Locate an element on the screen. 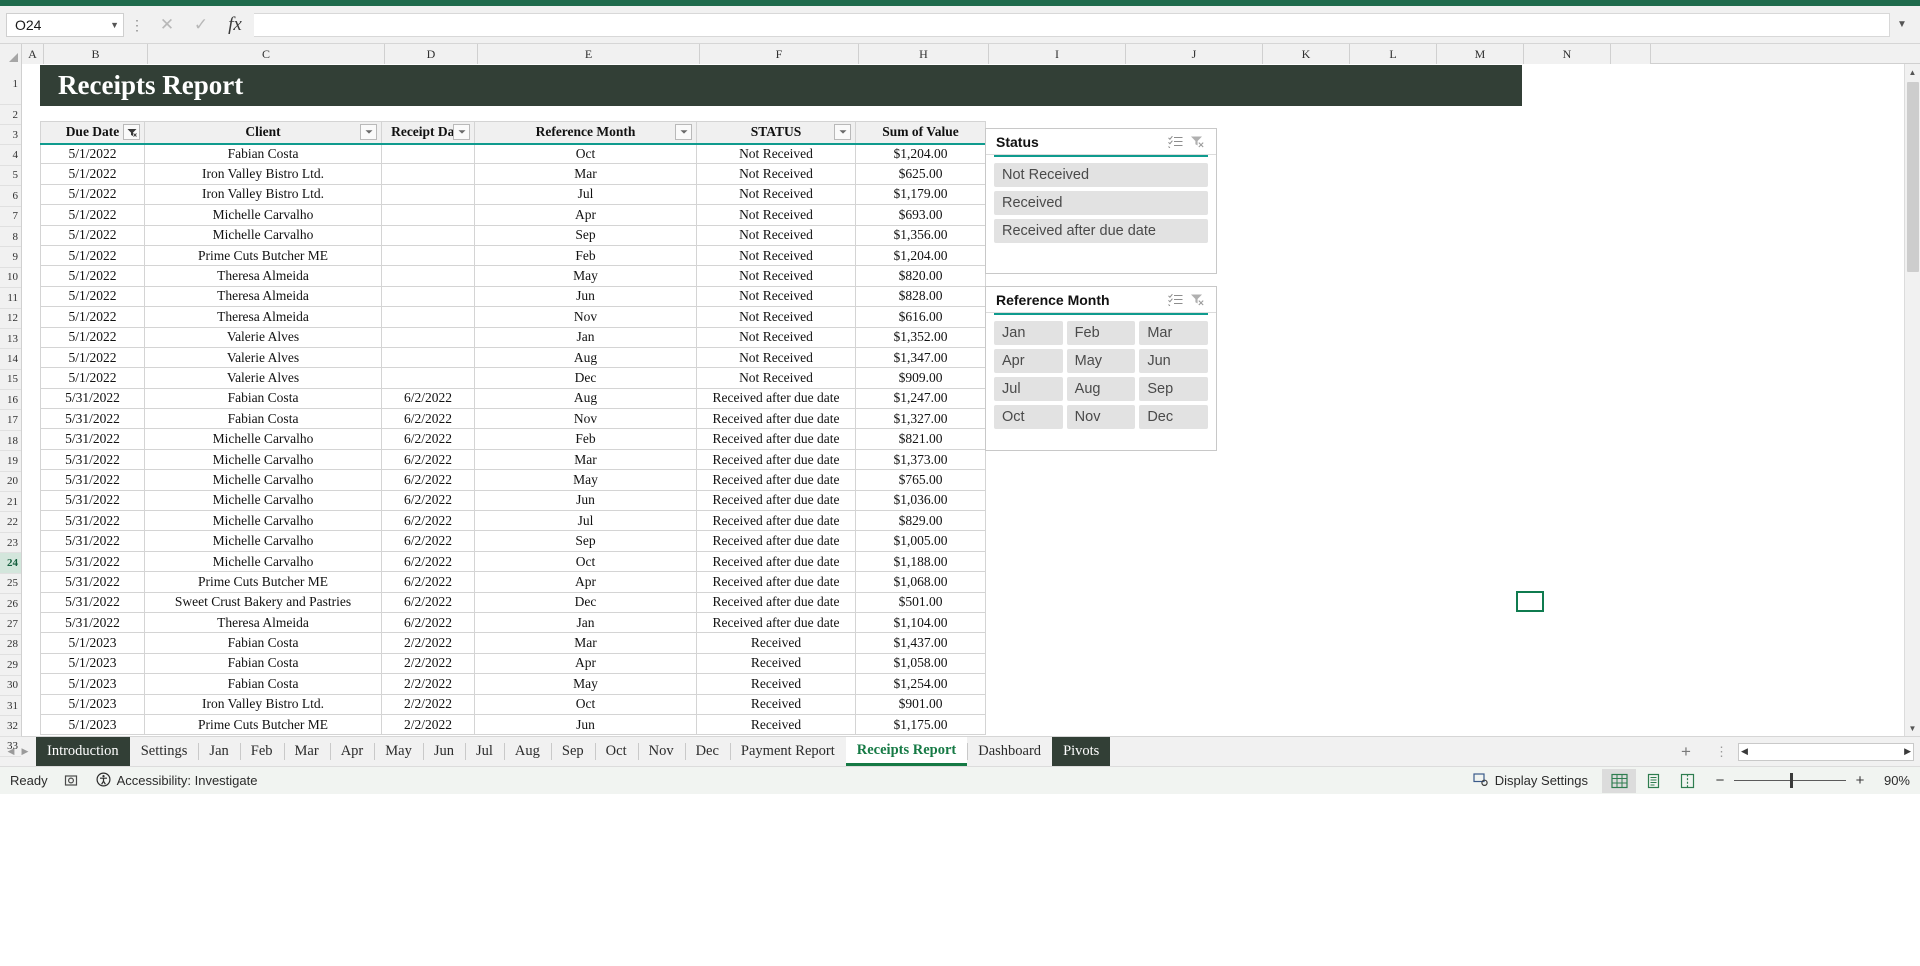 This screenshot has height=966, width=1920. column-header-N: N is located at coordinates (1567, 54).